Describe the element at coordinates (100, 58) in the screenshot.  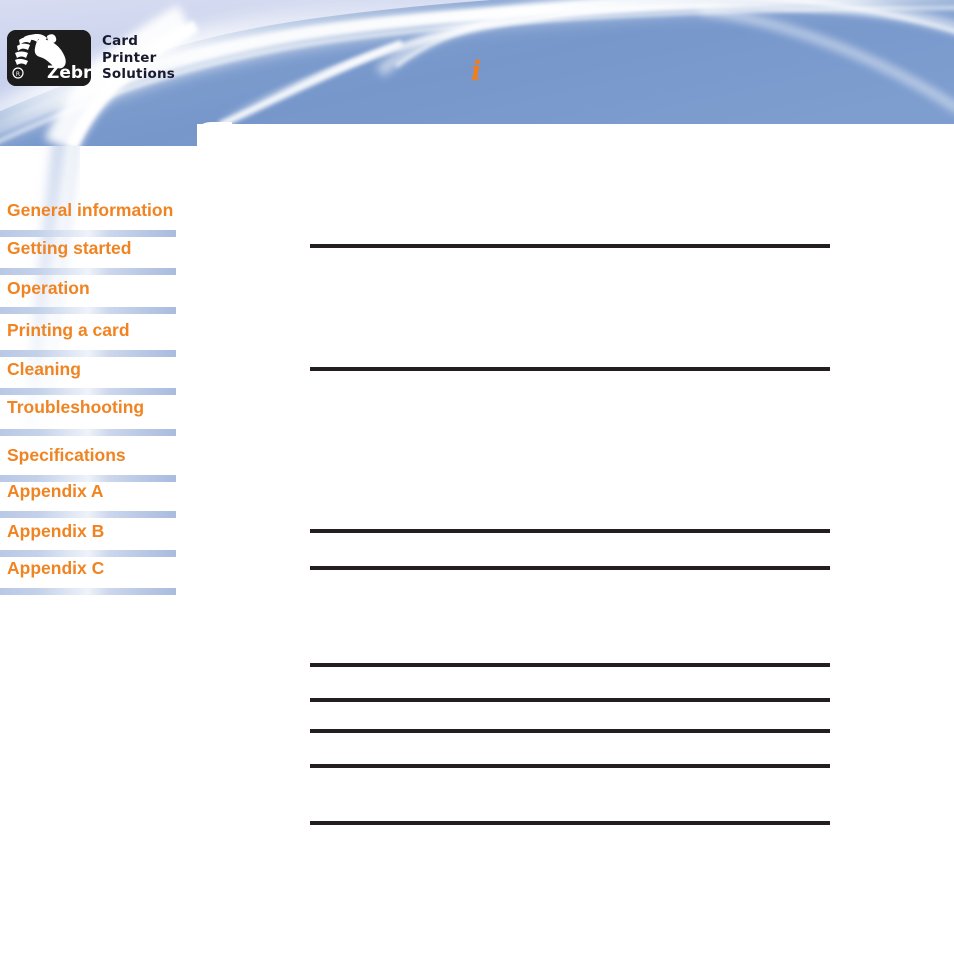
I see `zebra-logo: Zebra R Card Printer Solutions` at that location.